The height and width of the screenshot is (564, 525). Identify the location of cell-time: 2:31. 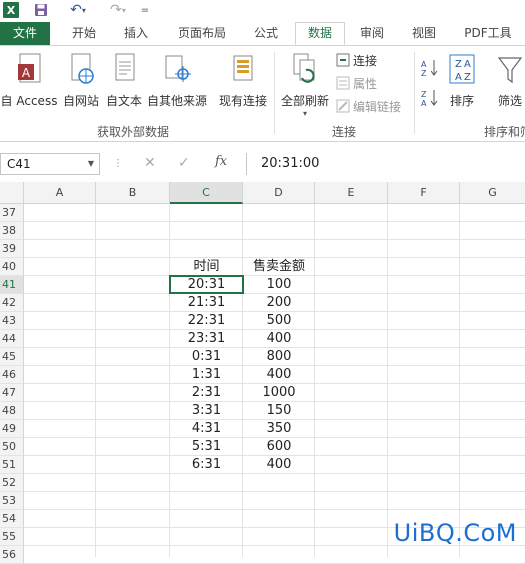
(206, 392).